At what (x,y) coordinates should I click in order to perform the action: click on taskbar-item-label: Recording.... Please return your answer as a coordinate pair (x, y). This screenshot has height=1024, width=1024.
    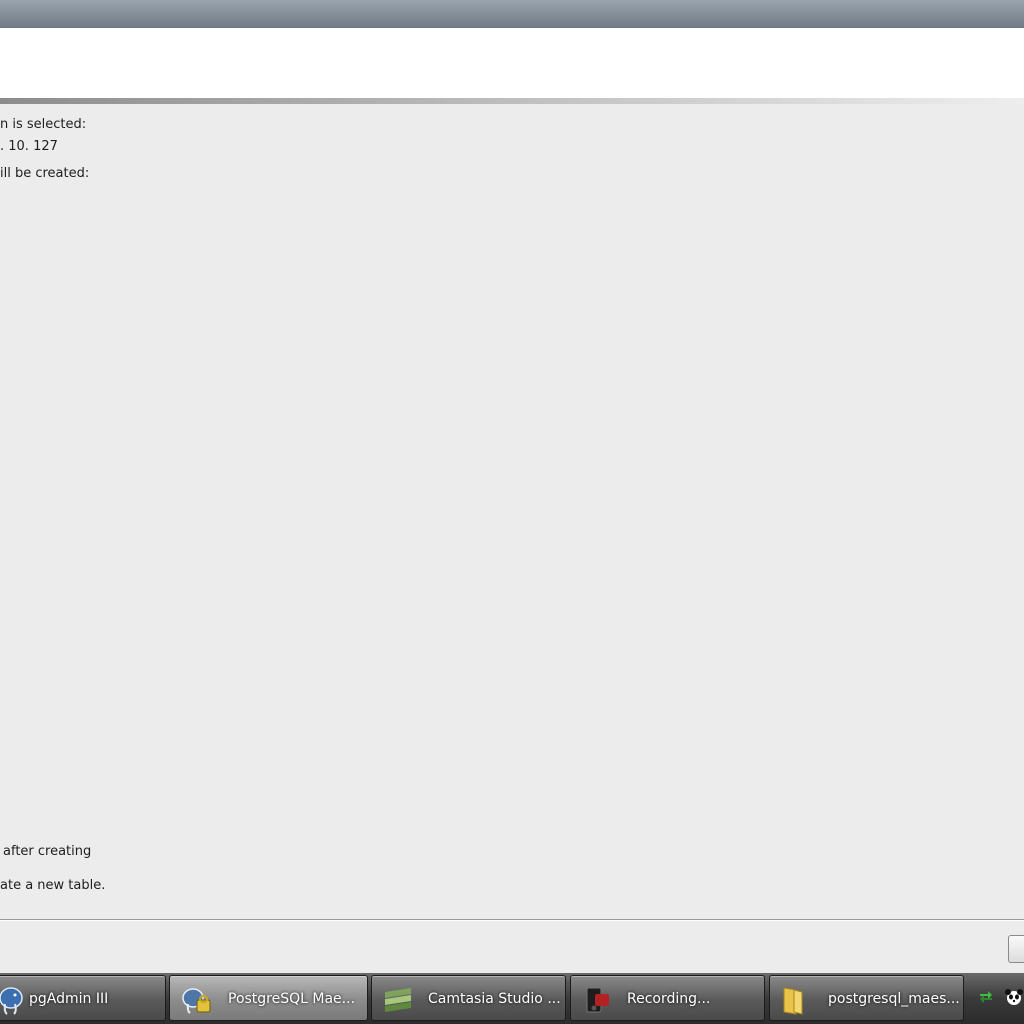
    Looking at the image, I should click on (669, 999).